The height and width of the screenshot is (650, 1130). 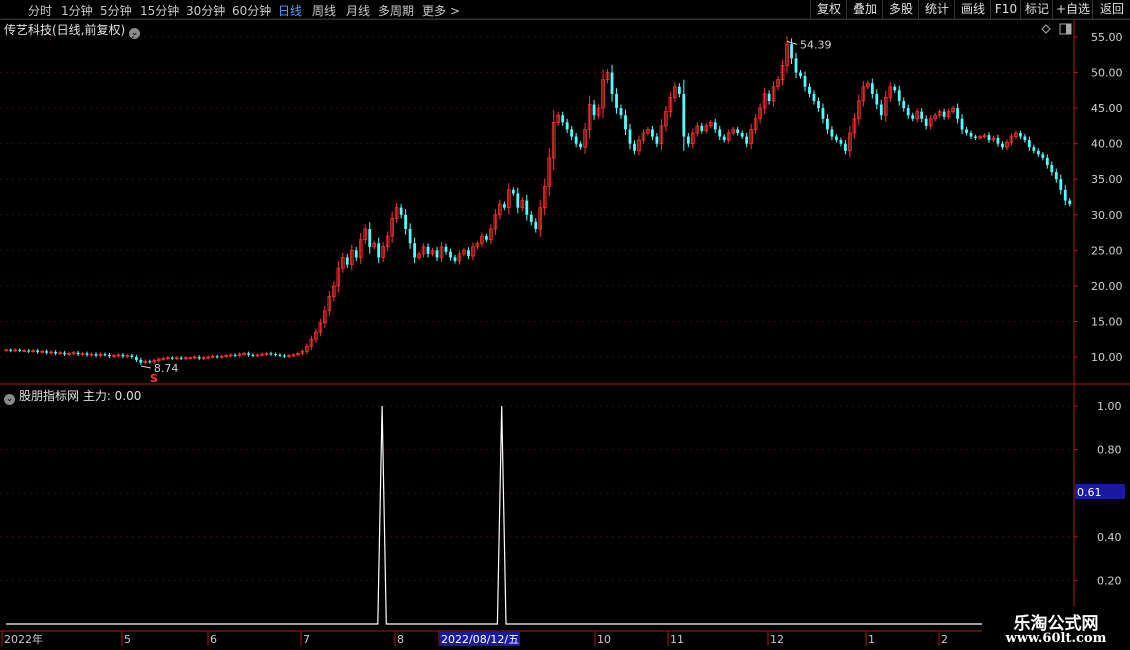 What do you see at coordinates (145, 367) in the screenshot?
I see `low-pointer` at bounding box center [145, 367].